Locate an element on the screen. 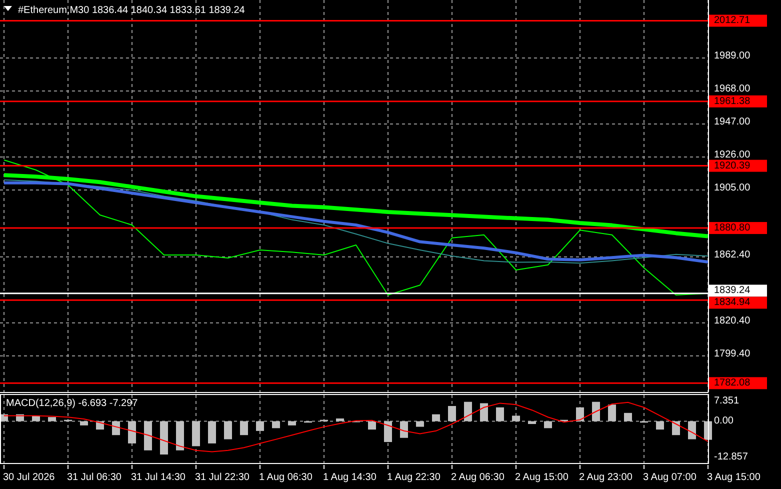 Image resolution: width=781 pixels, height=489 pixels. ref-line-label: 1920.39 is located at coordinates (732, 166).